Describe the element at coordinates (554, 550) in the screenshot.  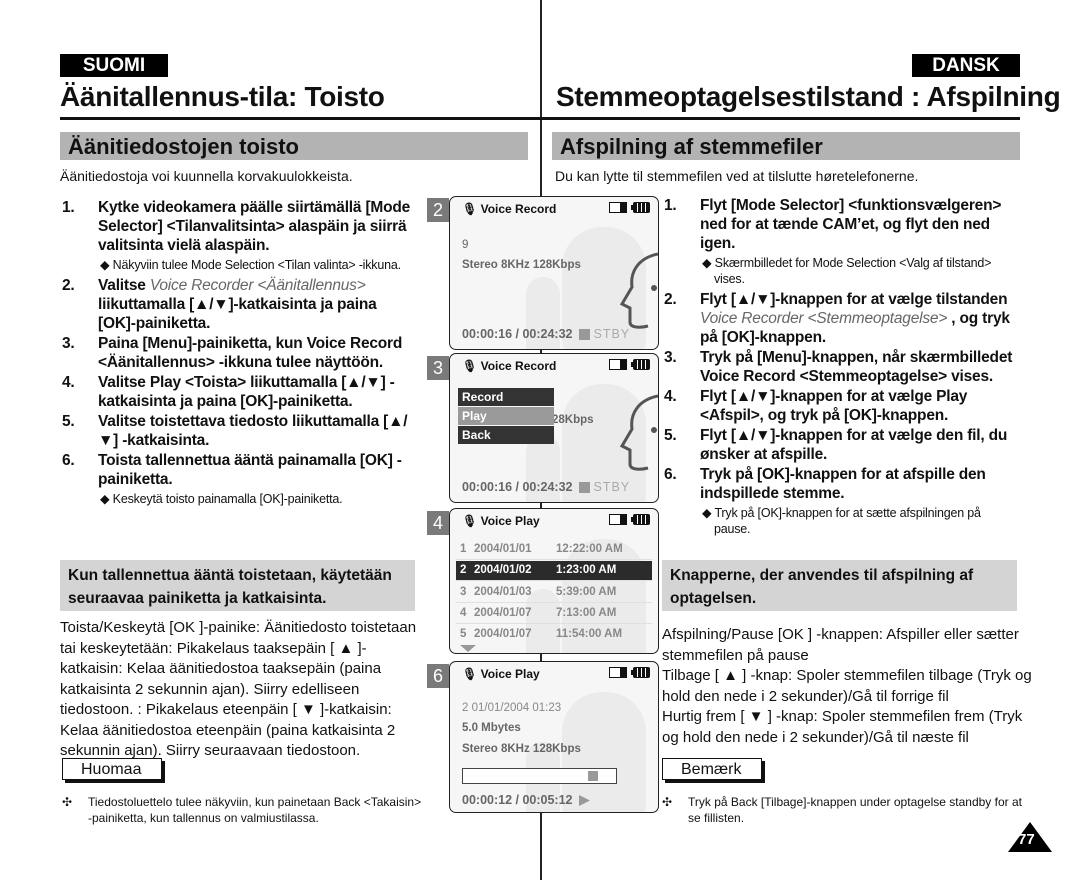
I see `file-list-row: 1 2004/01/01 12:22:00 AM` at that location.